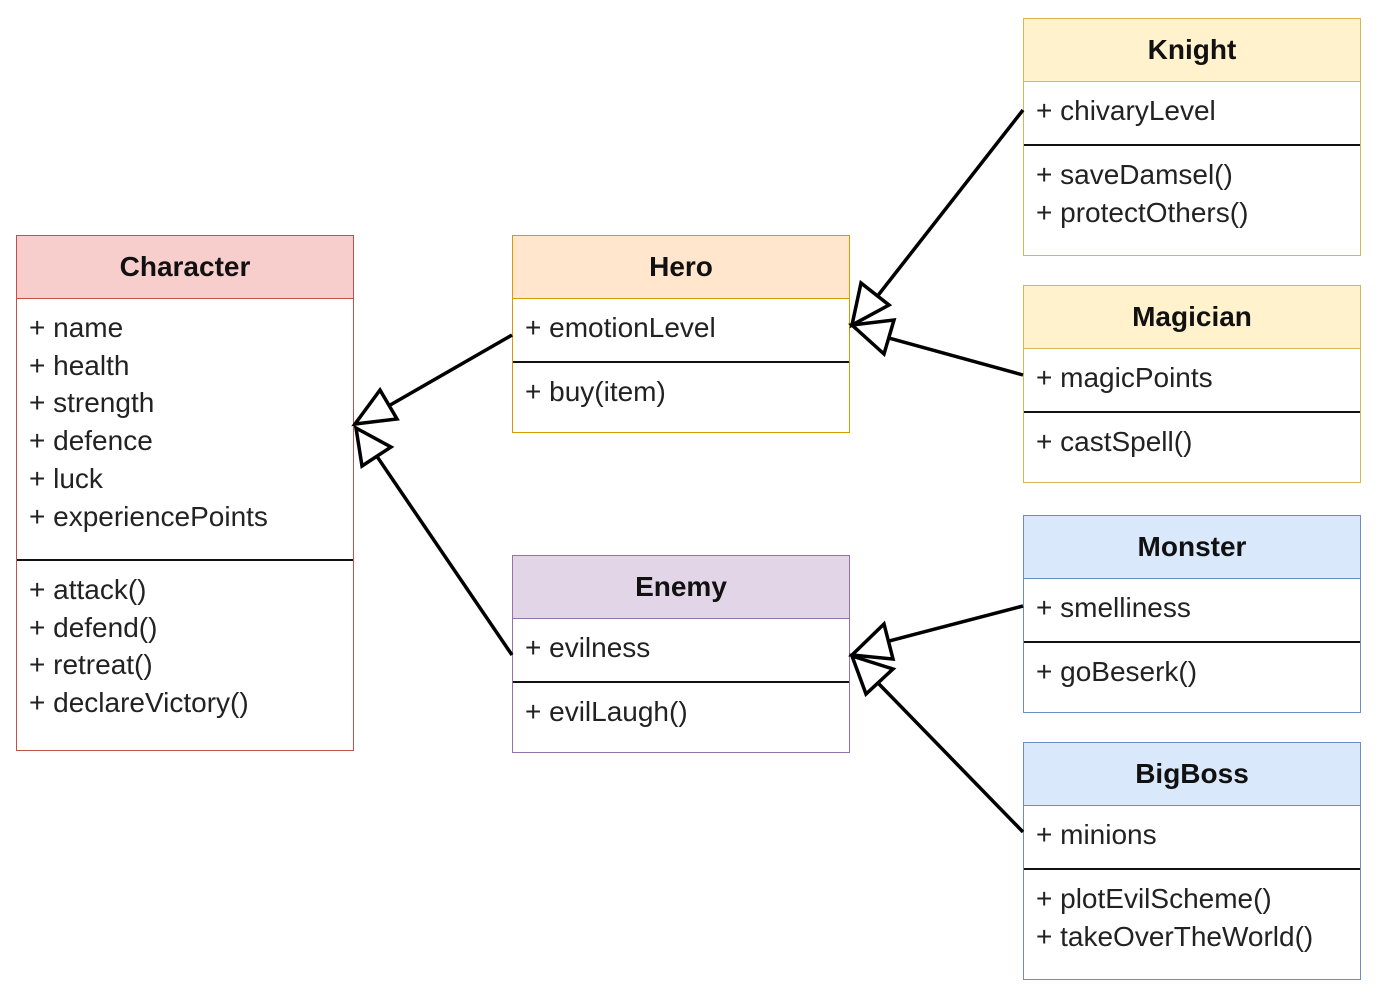  What do you see at coordinates (606, 711) in the screenshot?
I see `method: + evilLaugh()` at bounding box center [606, 711].